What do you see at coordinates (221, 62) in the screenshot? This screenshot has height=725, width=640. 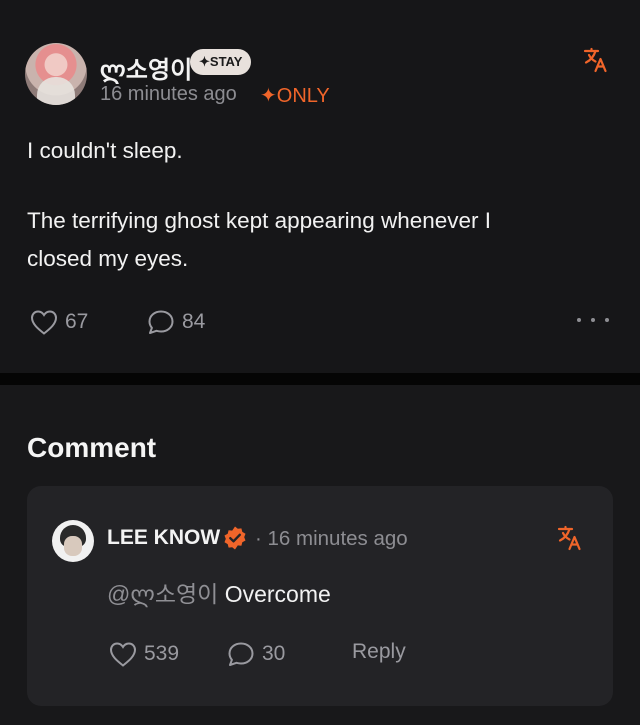 I see `membership-badge: ✦STAY` at bounding box center [221, 62].